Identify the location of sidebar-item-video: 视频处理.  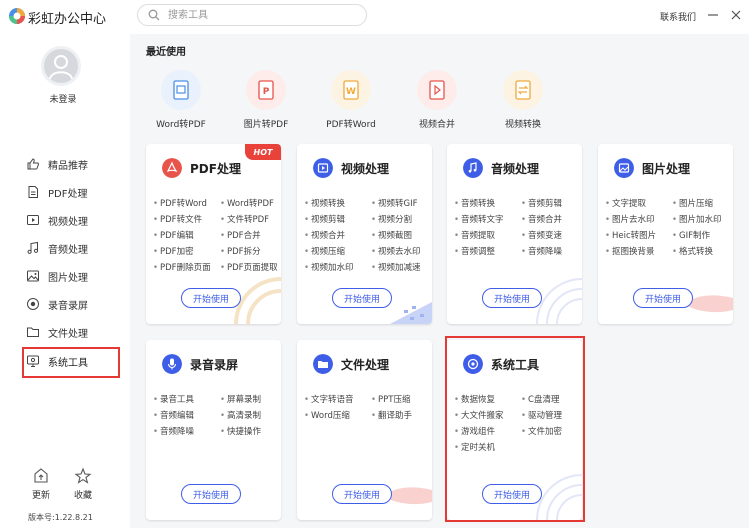
(72, 220).